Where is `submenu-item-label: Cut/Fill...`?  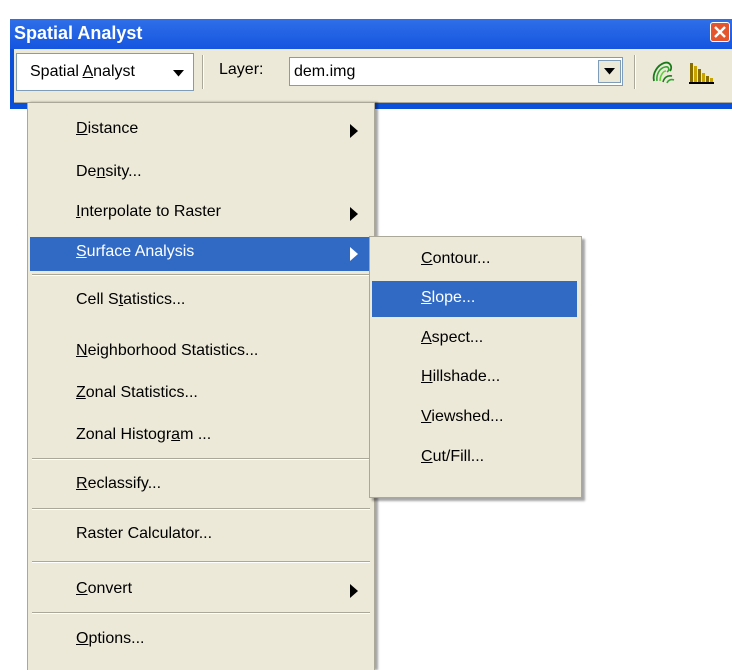 submenu-item-label: Cut/Fill... is located at coordinates (453, 456).